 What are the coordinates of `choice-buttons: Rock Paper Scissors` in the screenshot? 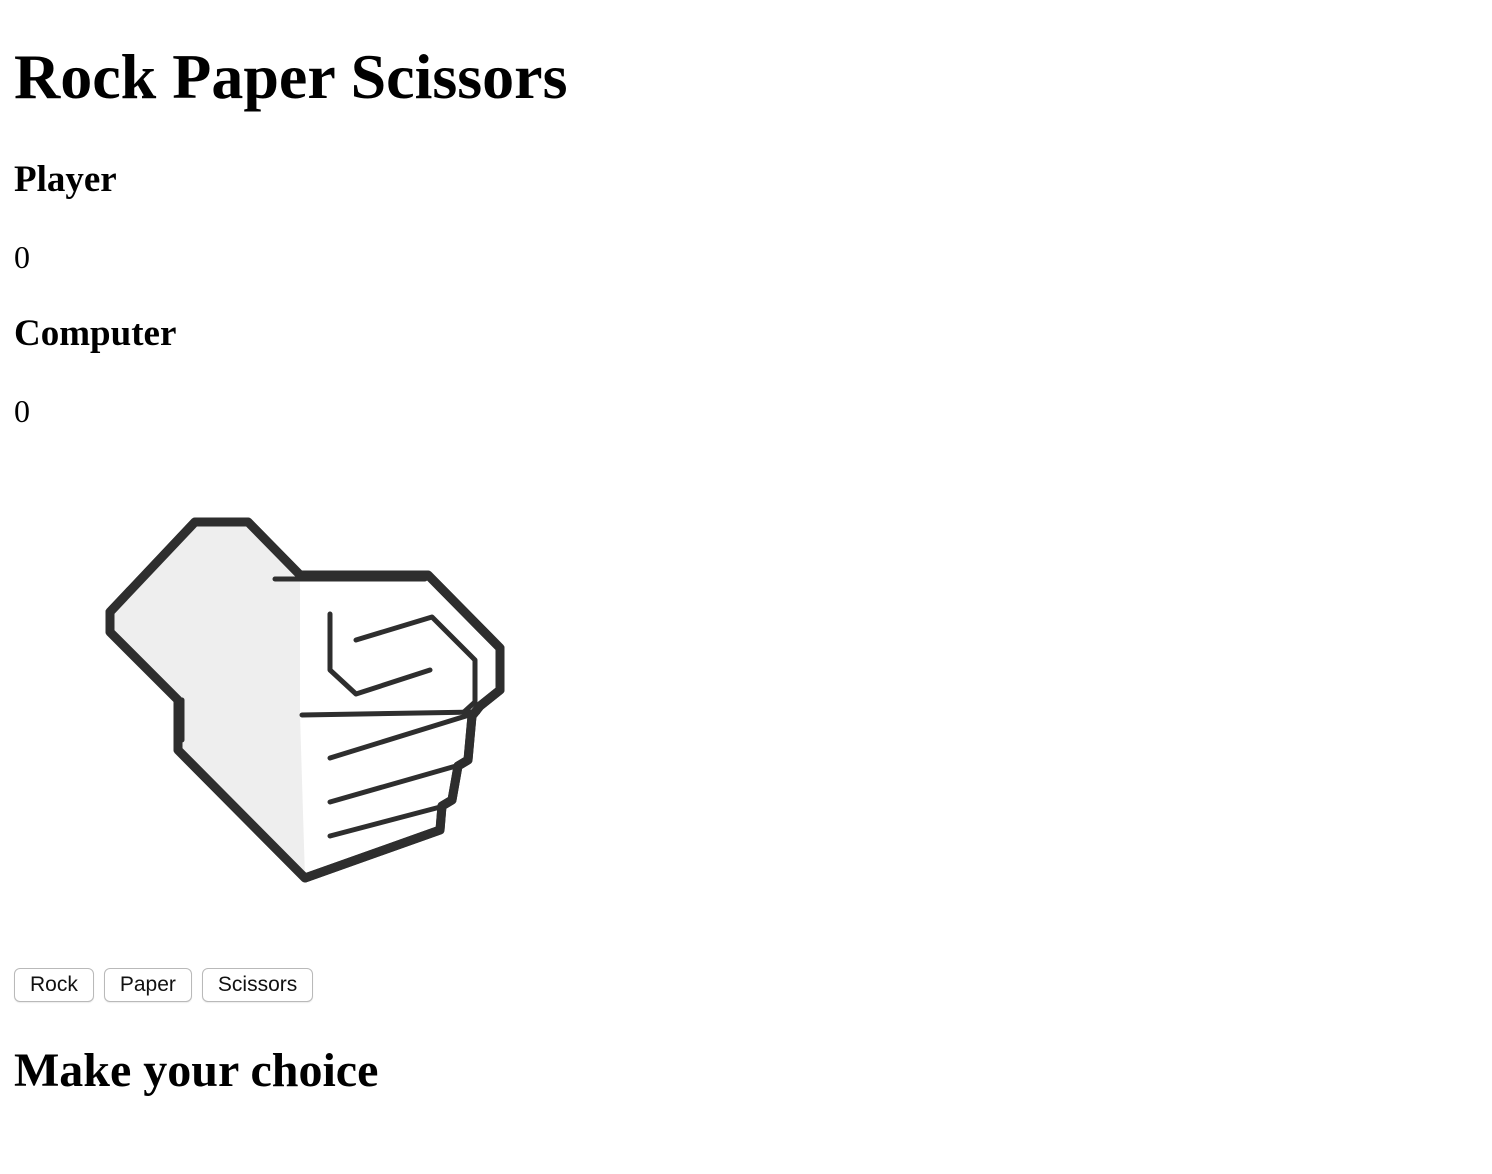 It's located at (164, 985).